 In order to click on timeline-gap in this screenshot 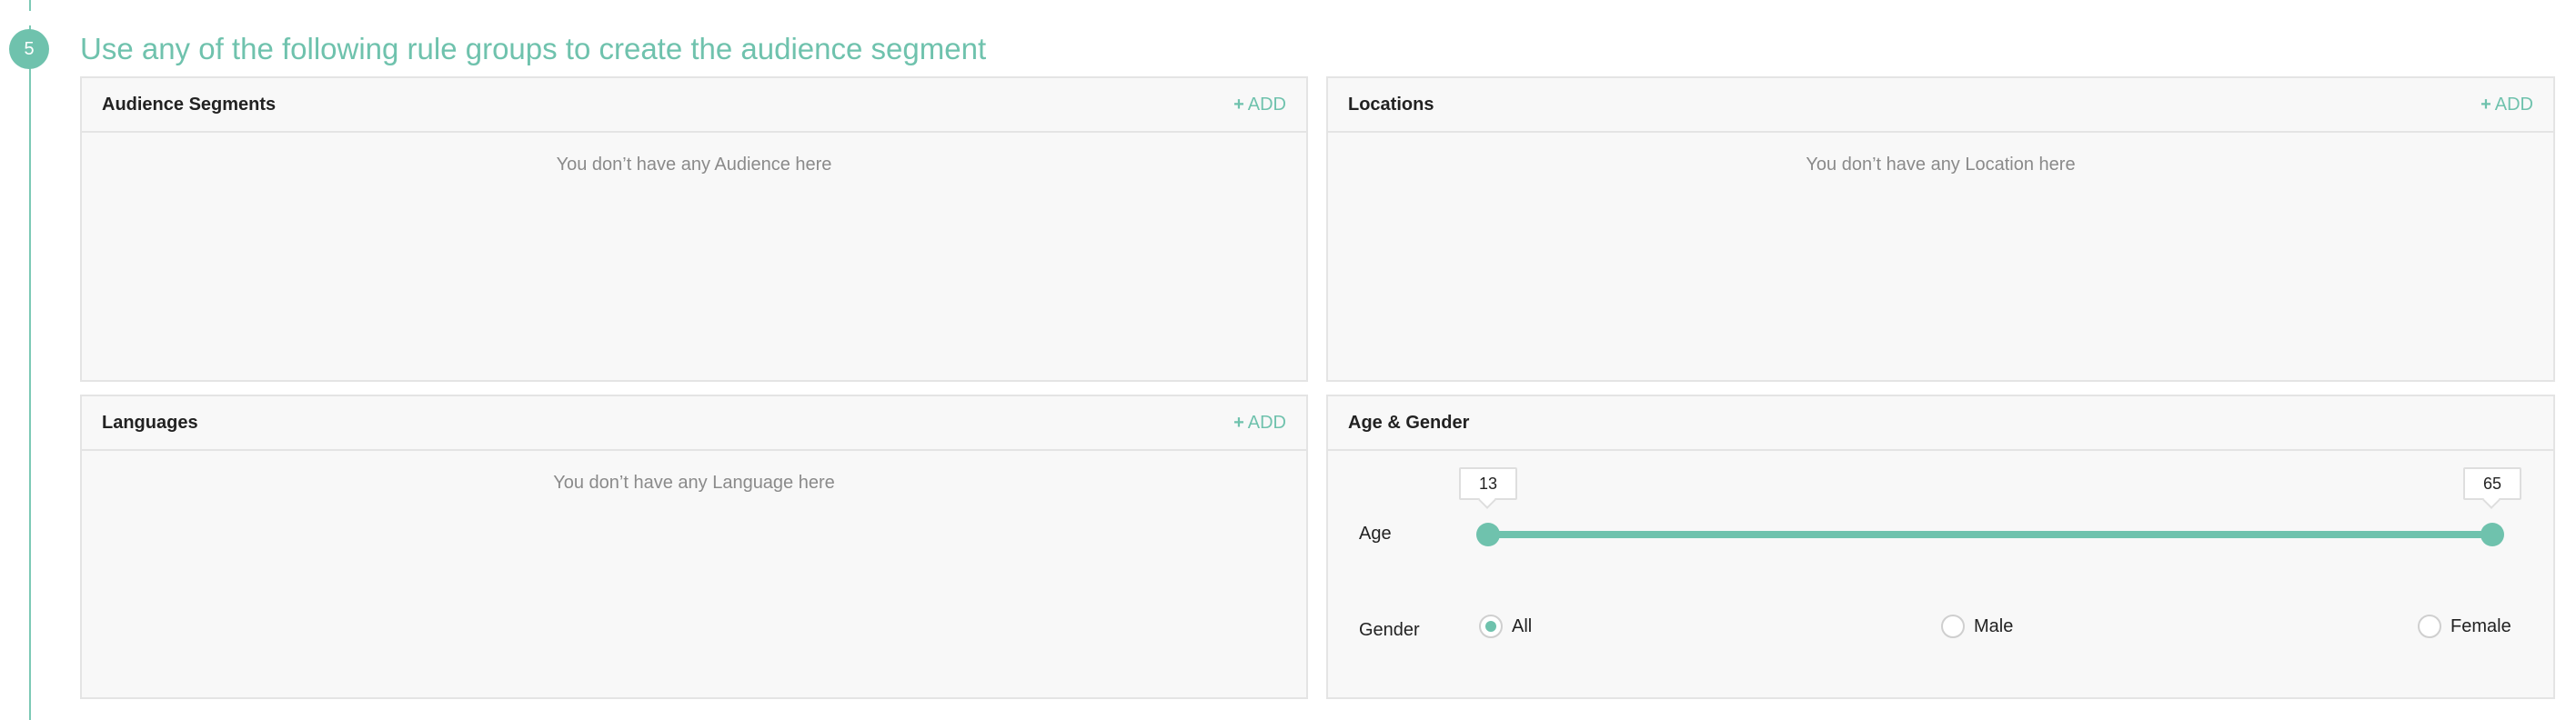, I will do `click(30, 18)`.